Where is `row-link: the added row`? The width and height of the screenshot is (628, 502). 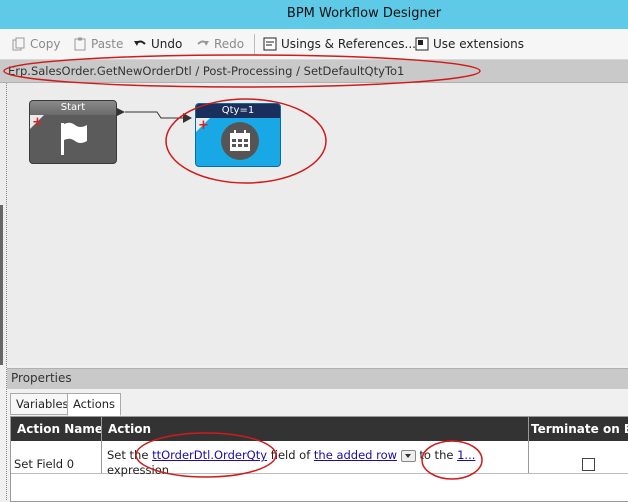 row-link: the added row is located at coordinates (355, 455).